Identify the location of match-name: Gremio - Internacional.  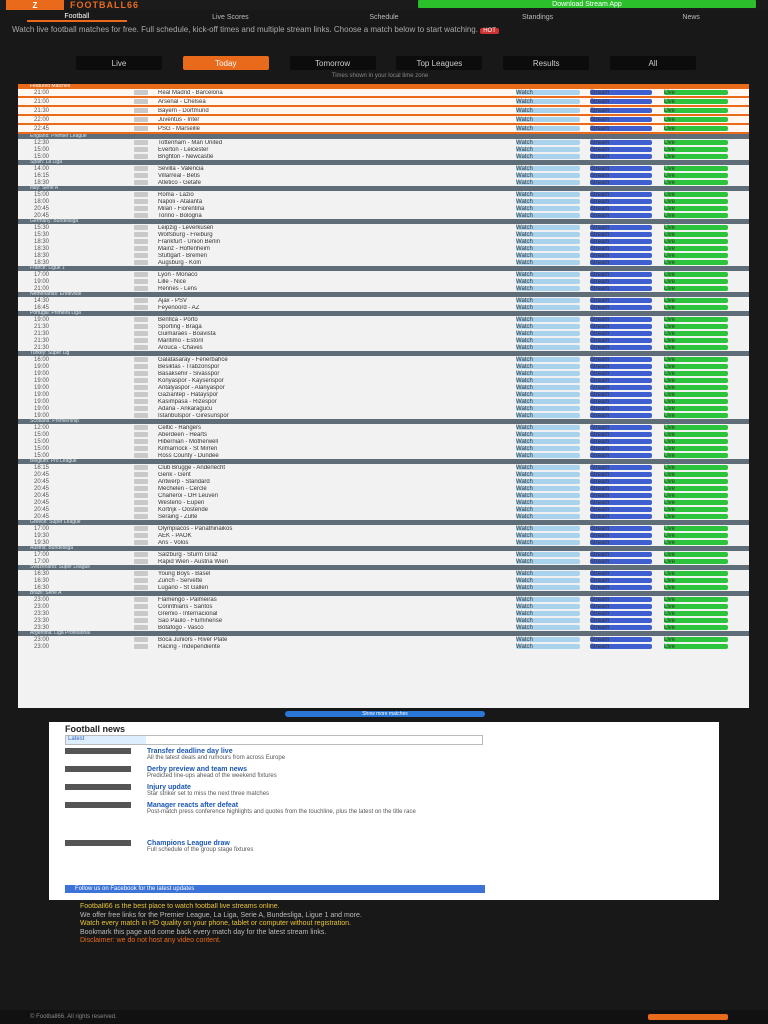
(453, 614).